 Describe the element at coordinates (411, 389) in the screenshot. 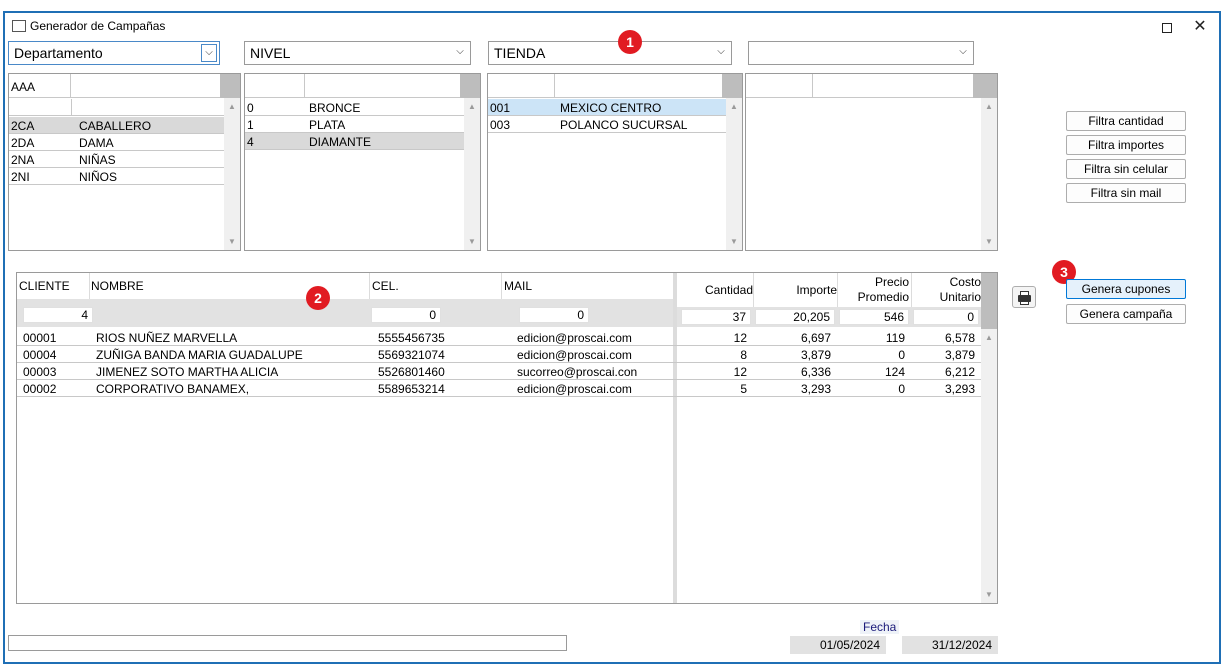

I see `cell-cel: 5589653214` at that location.